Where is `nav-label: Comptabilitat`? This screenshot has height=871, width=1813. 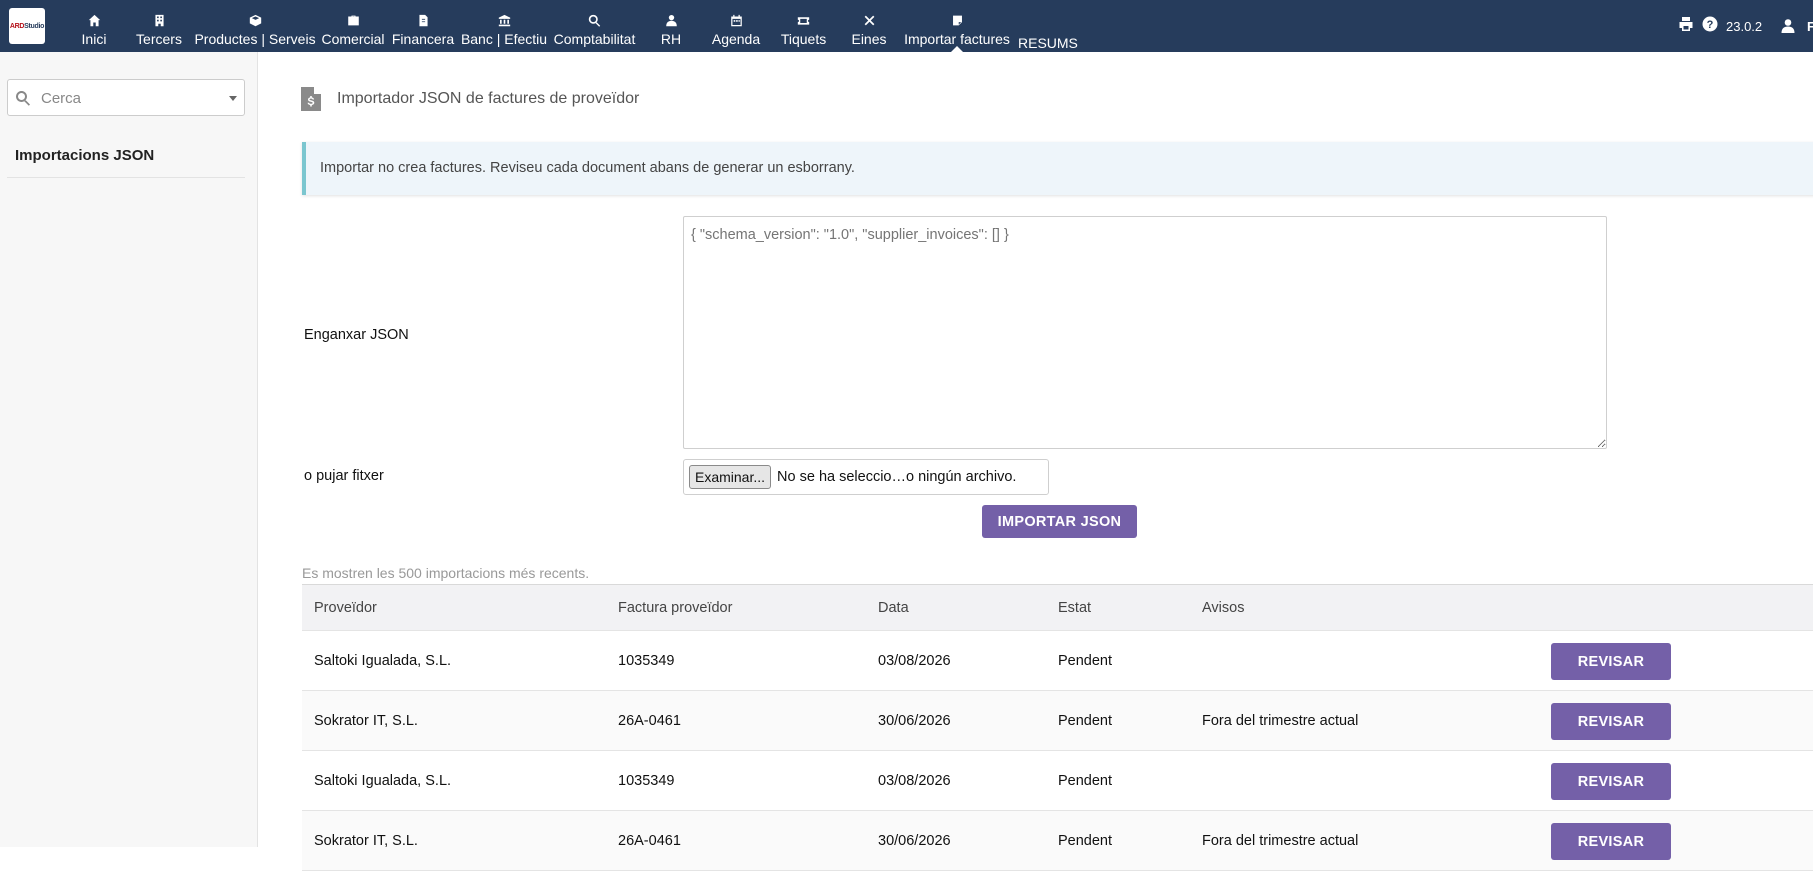
nav-label: Comptabilitat is located at coordinates (594, 39).